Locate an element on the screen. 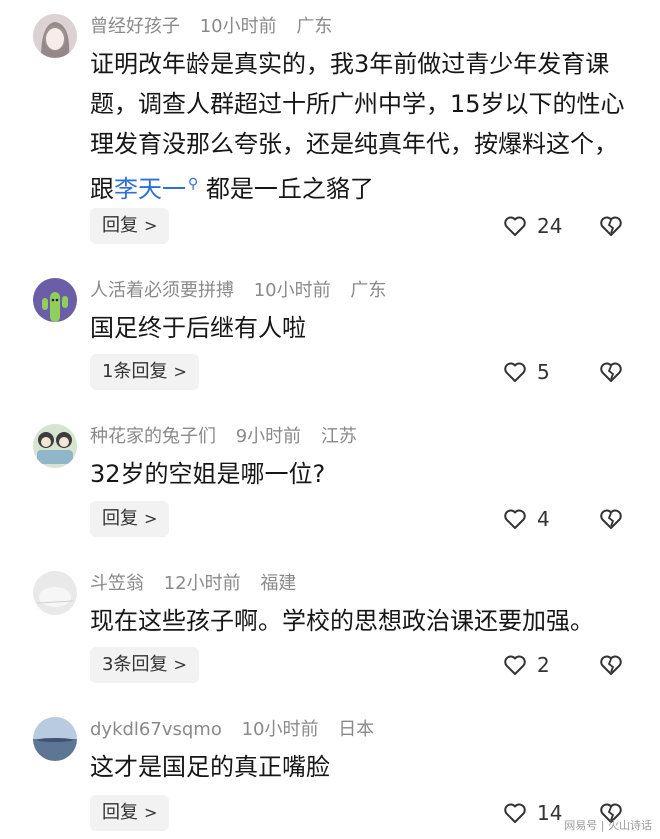  like-button: 14 is located at coordinates (532, 813).